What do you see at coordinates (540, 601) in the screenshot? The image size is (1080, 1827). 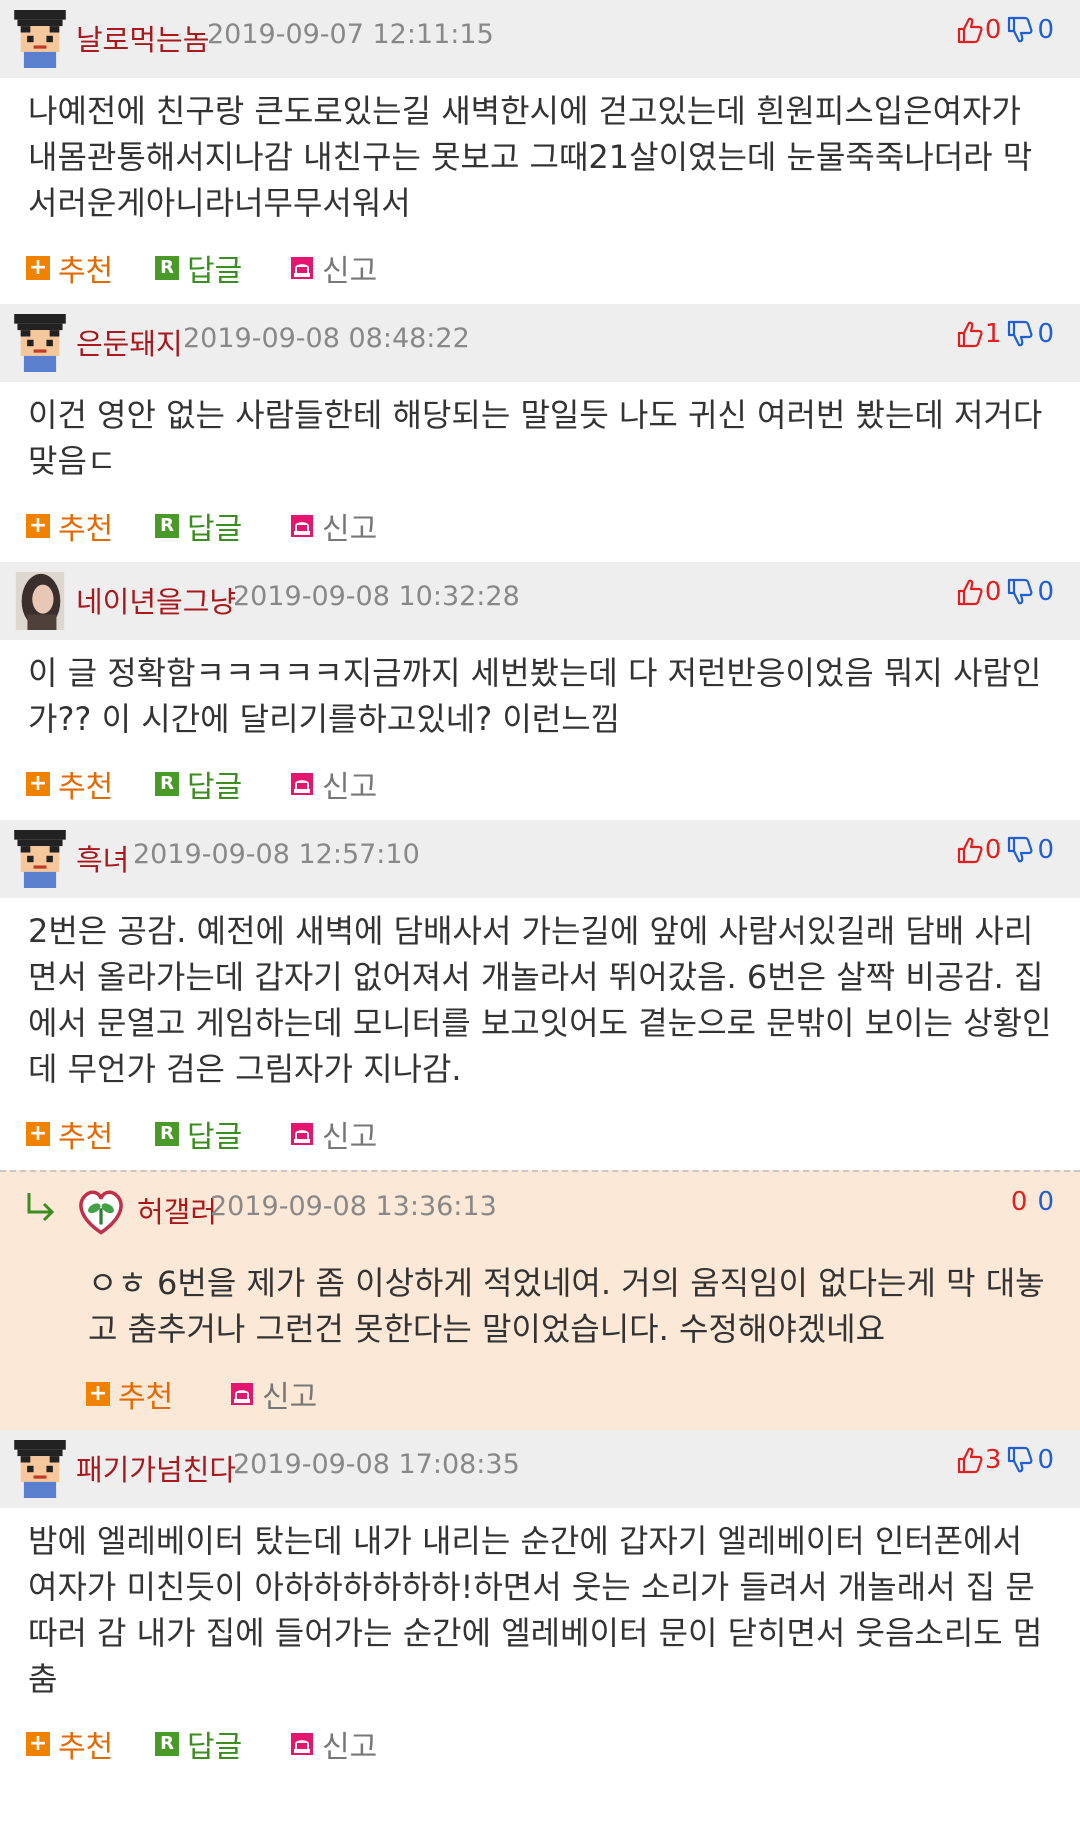 I see `comment-header: 네이년을그냥 2019-09-08 10:32:28 0 0` at bounding box center [540, 601].